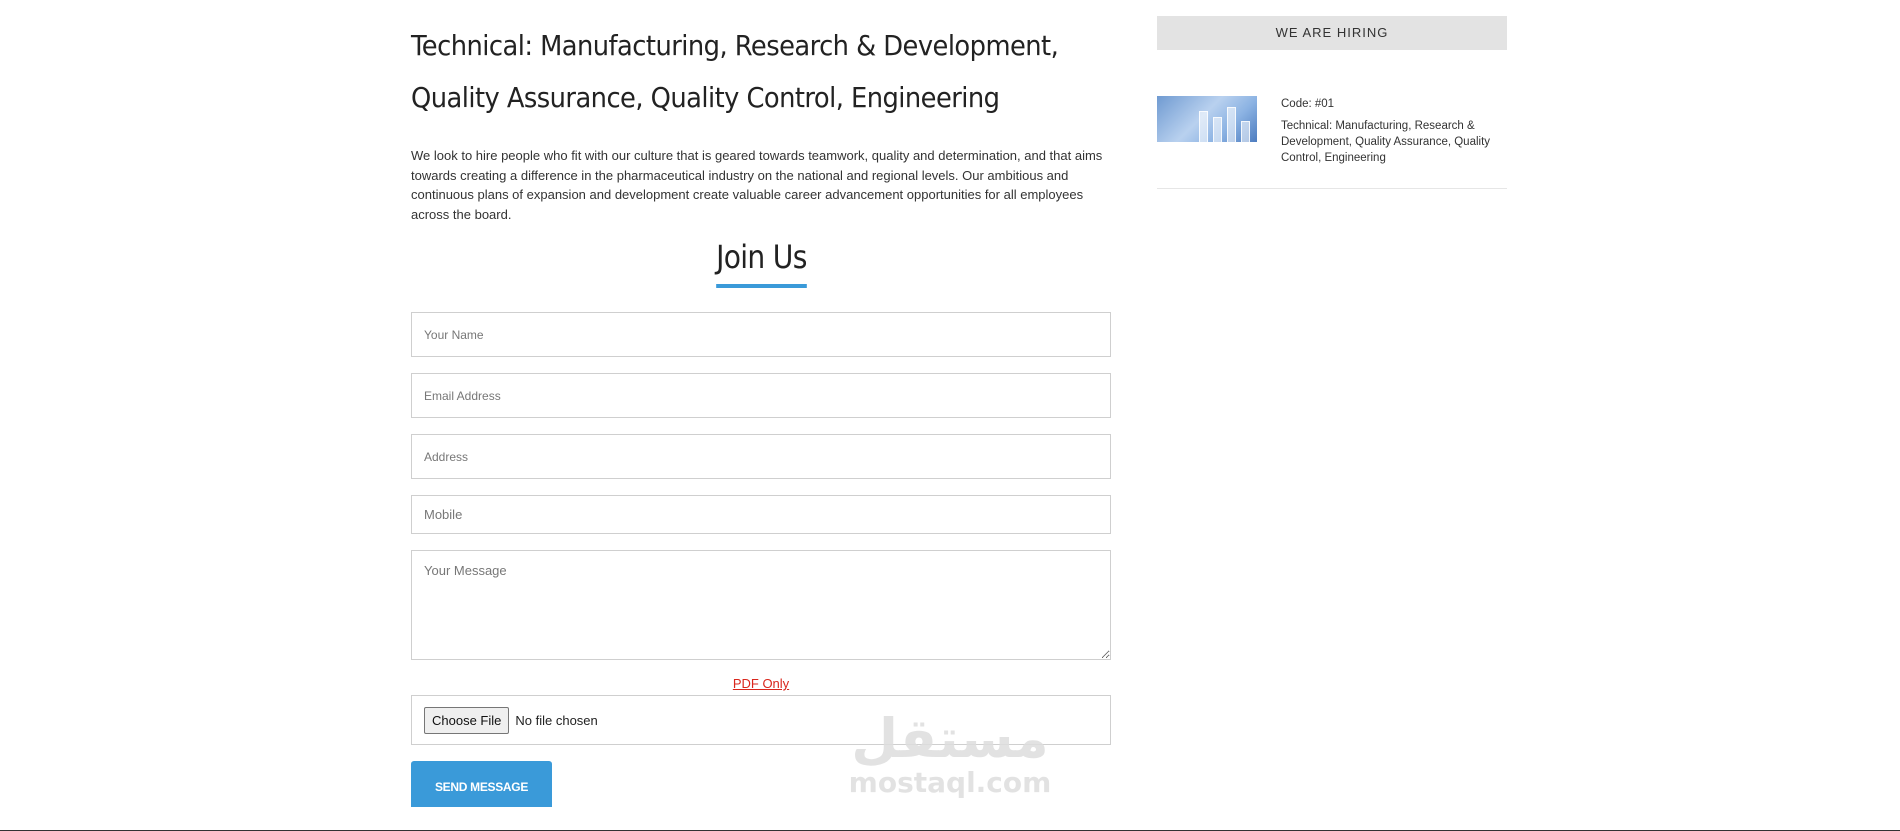 This screenshot has height=831, width=1900. What do you see at coordinates (1308, 104) in the screenshot?
I see `hiring-item-code: Code: #01` at bounding box center [1308, 104].